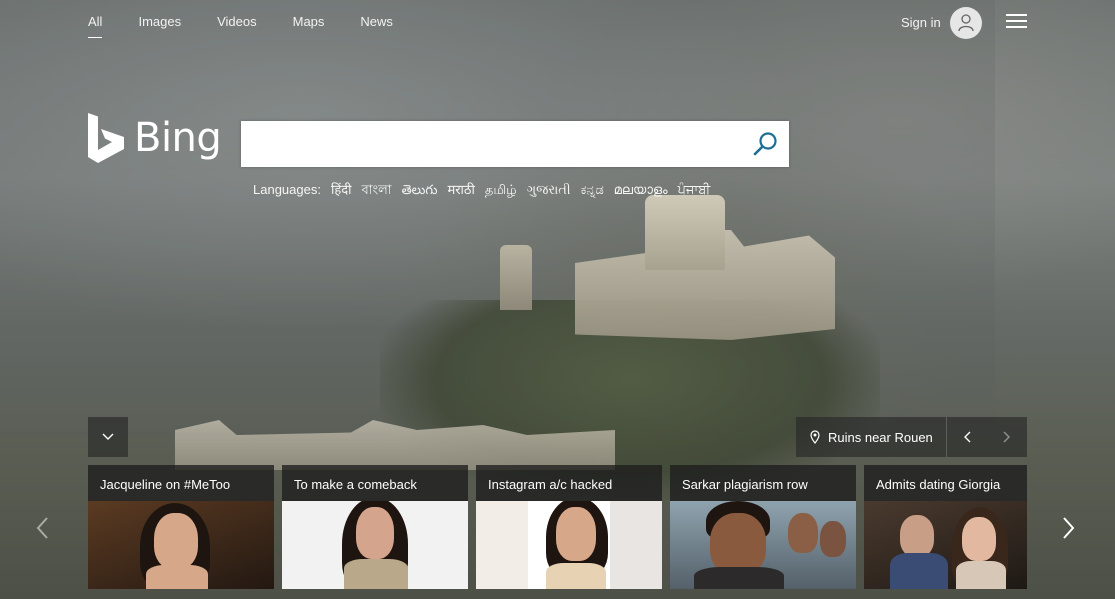 The width and height of the screenshot is (1115, 599). What do you see at coordinates (420, 191) in the screenshot?
I see `lang-telugu: తెలుగు` at bounding box center [420, 191].